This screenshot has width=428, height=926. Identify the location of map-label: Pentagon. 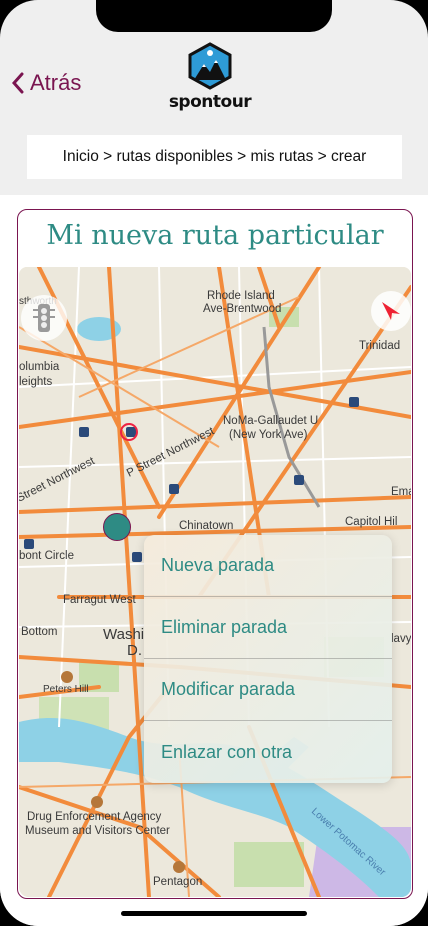
(177, 882).